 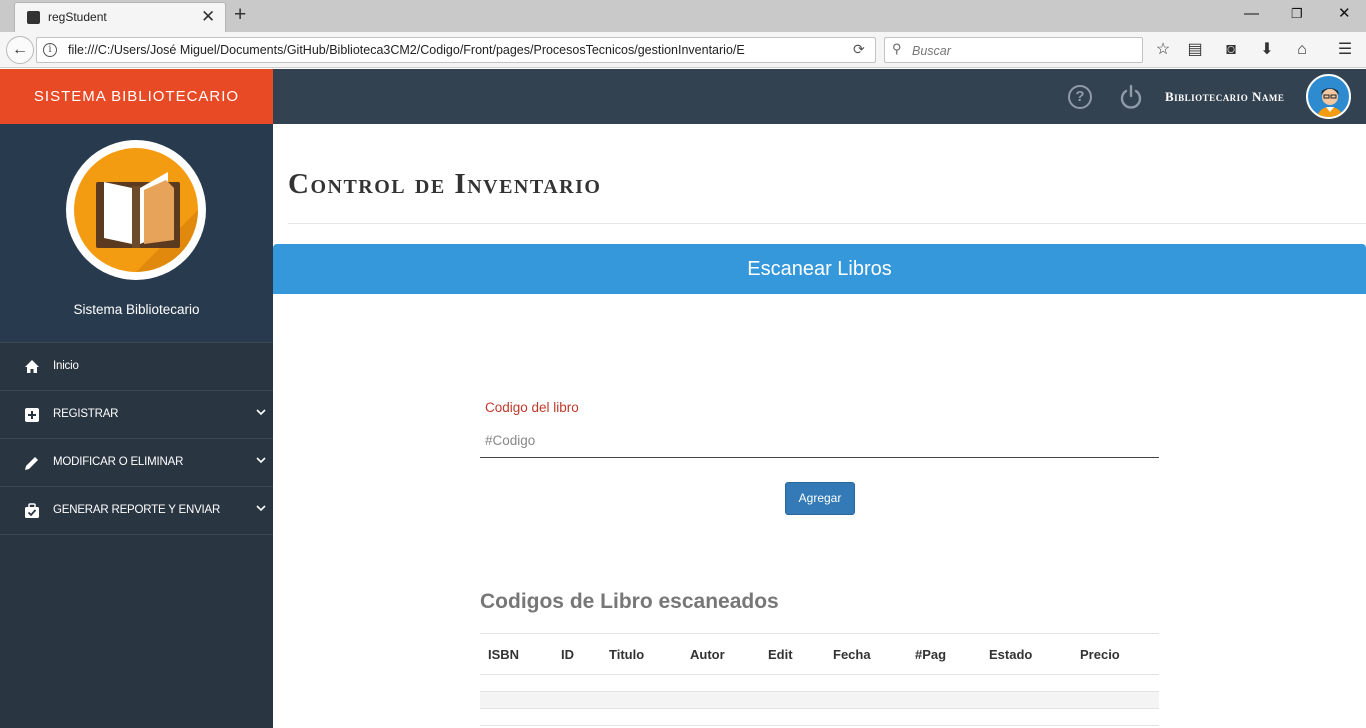 What do you see at coordinates (827, 223) in the screenshot?
I see `title-divider` at bounding box center [827, 223].